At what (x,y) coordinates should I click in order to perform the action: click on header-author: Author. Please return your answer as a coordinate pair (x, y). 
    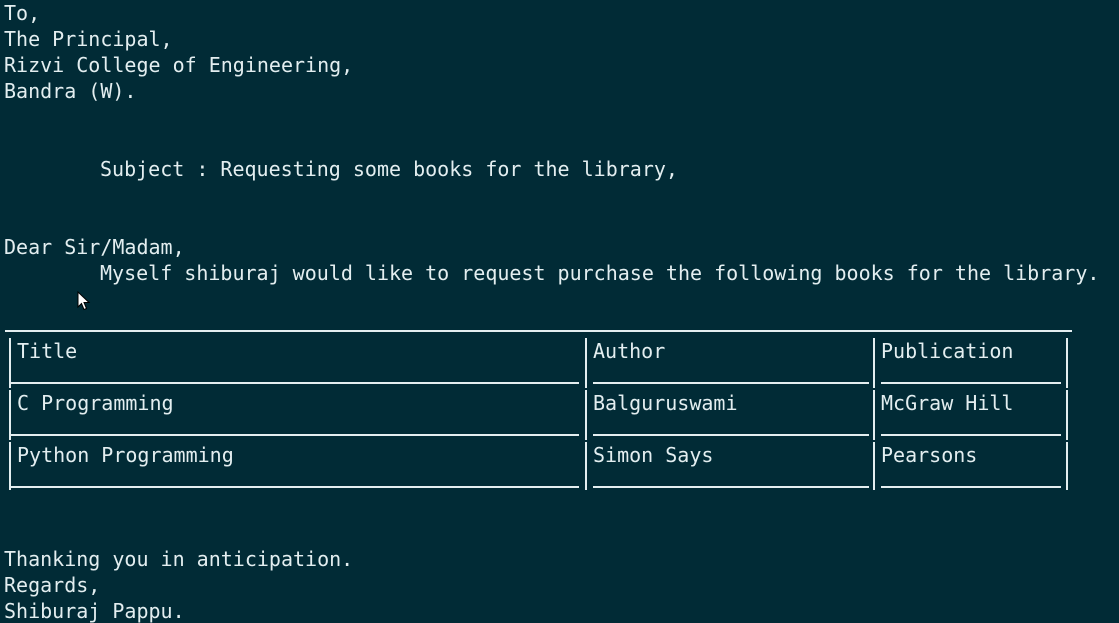
    Looking at the image, I should click on (629, 351).